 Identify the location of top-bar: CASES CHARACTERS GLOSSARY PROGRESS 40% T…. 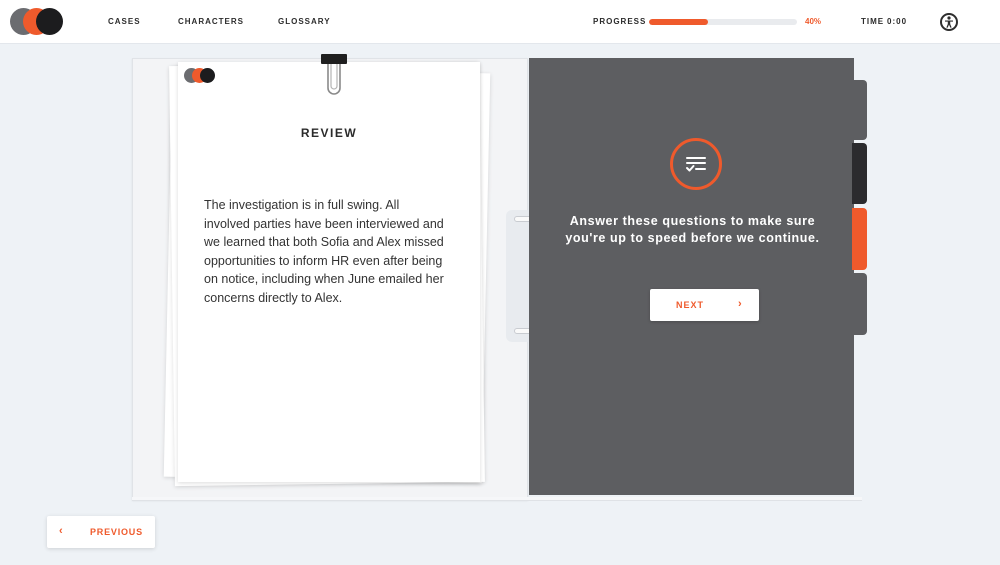
(500, 22).